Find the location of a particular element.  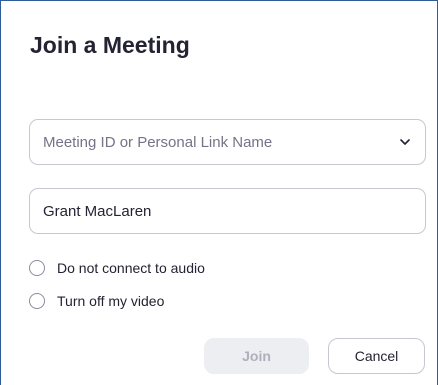

chevron-down-icon is located at coordinates (405, 142).